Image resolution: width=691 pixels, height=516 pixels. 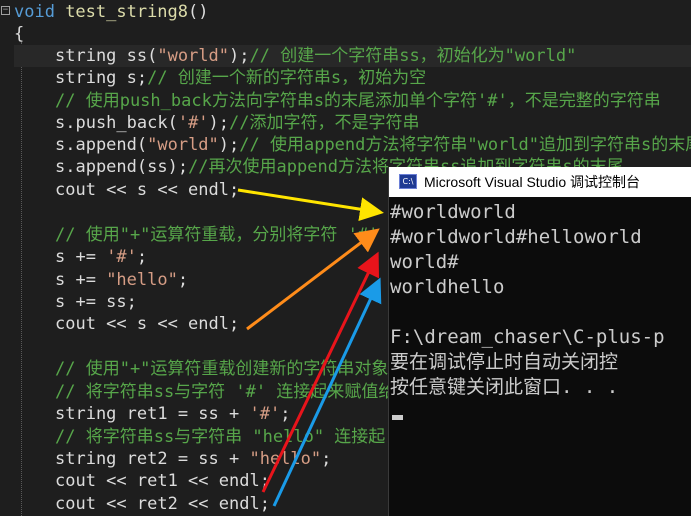 I want to click on orange-arrow, so click(x=313, y=279).